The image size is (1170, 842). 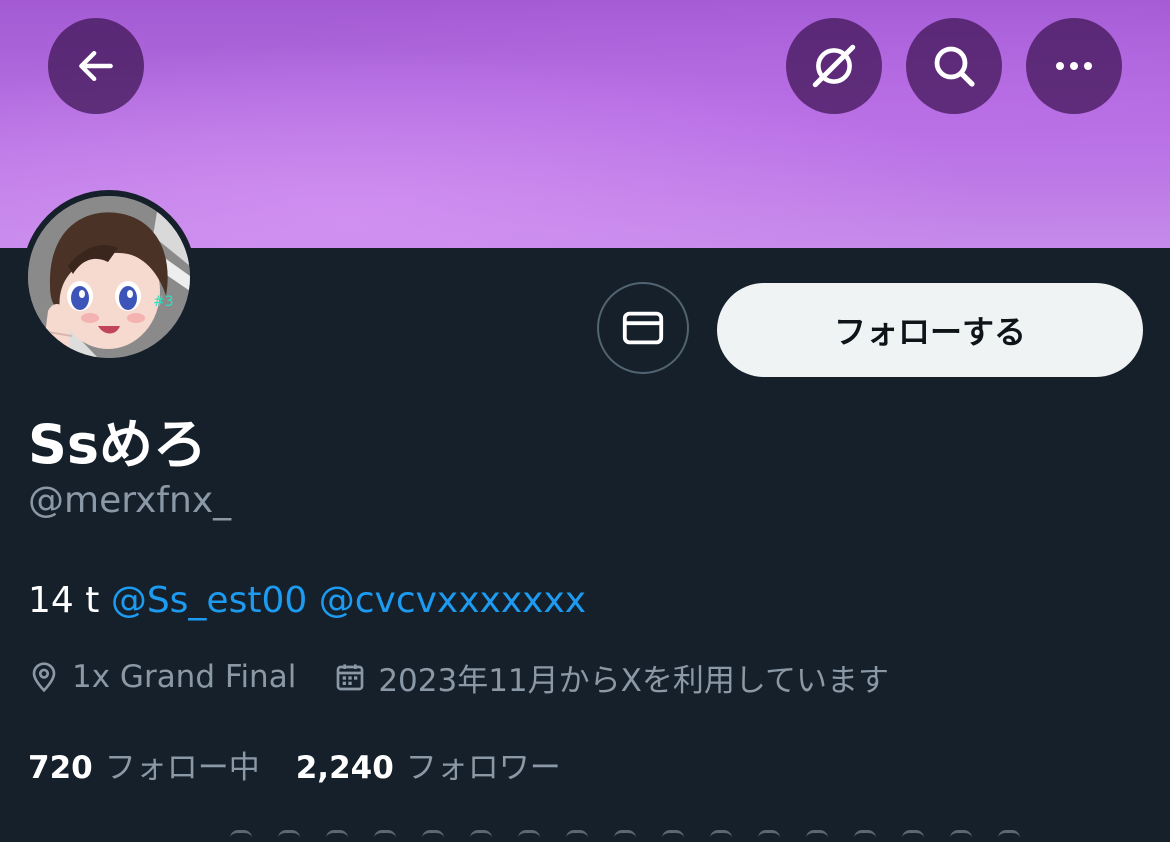 I want to click on envelope-icon, so click(x=643, y=328).